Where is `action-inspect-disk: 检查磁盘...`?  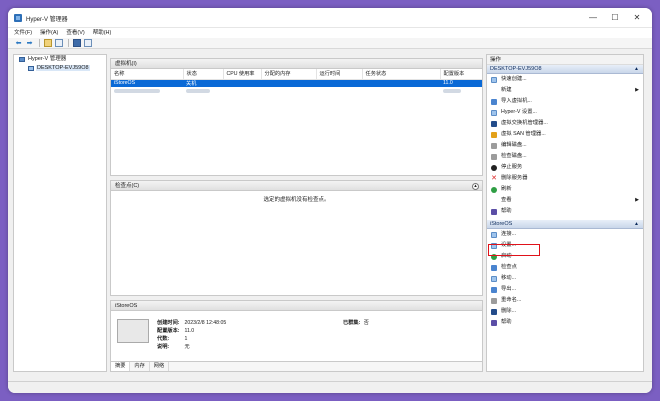
action-inspect-disk: 检查磁盘... is located at coordinates (565, 156).